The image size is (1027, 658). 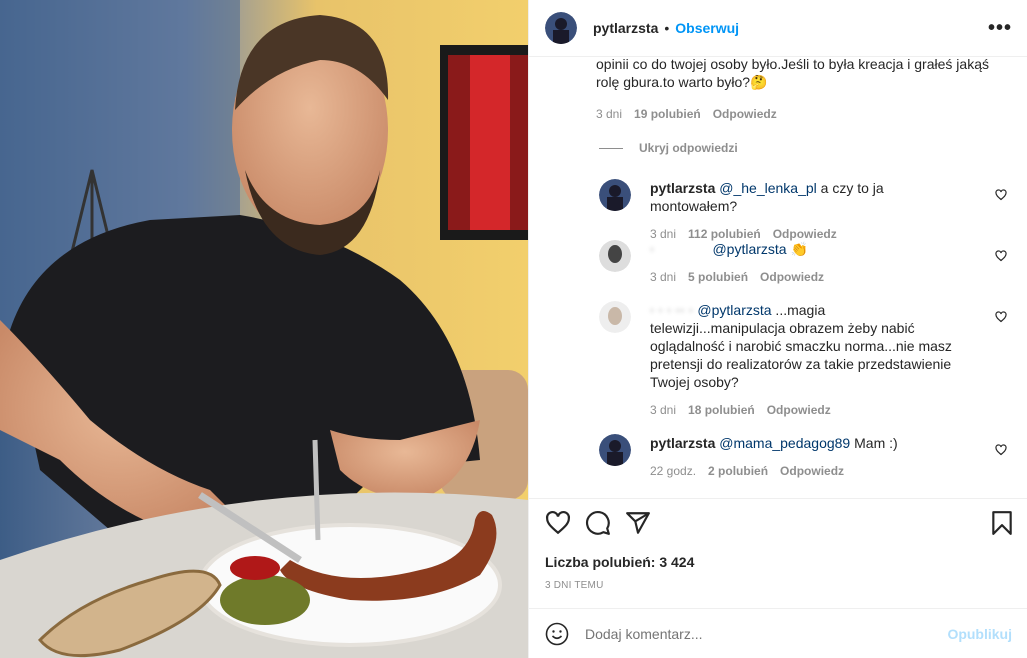 I want to click on mention-link: @mama_pedagog89, so click(x=784, y=443).